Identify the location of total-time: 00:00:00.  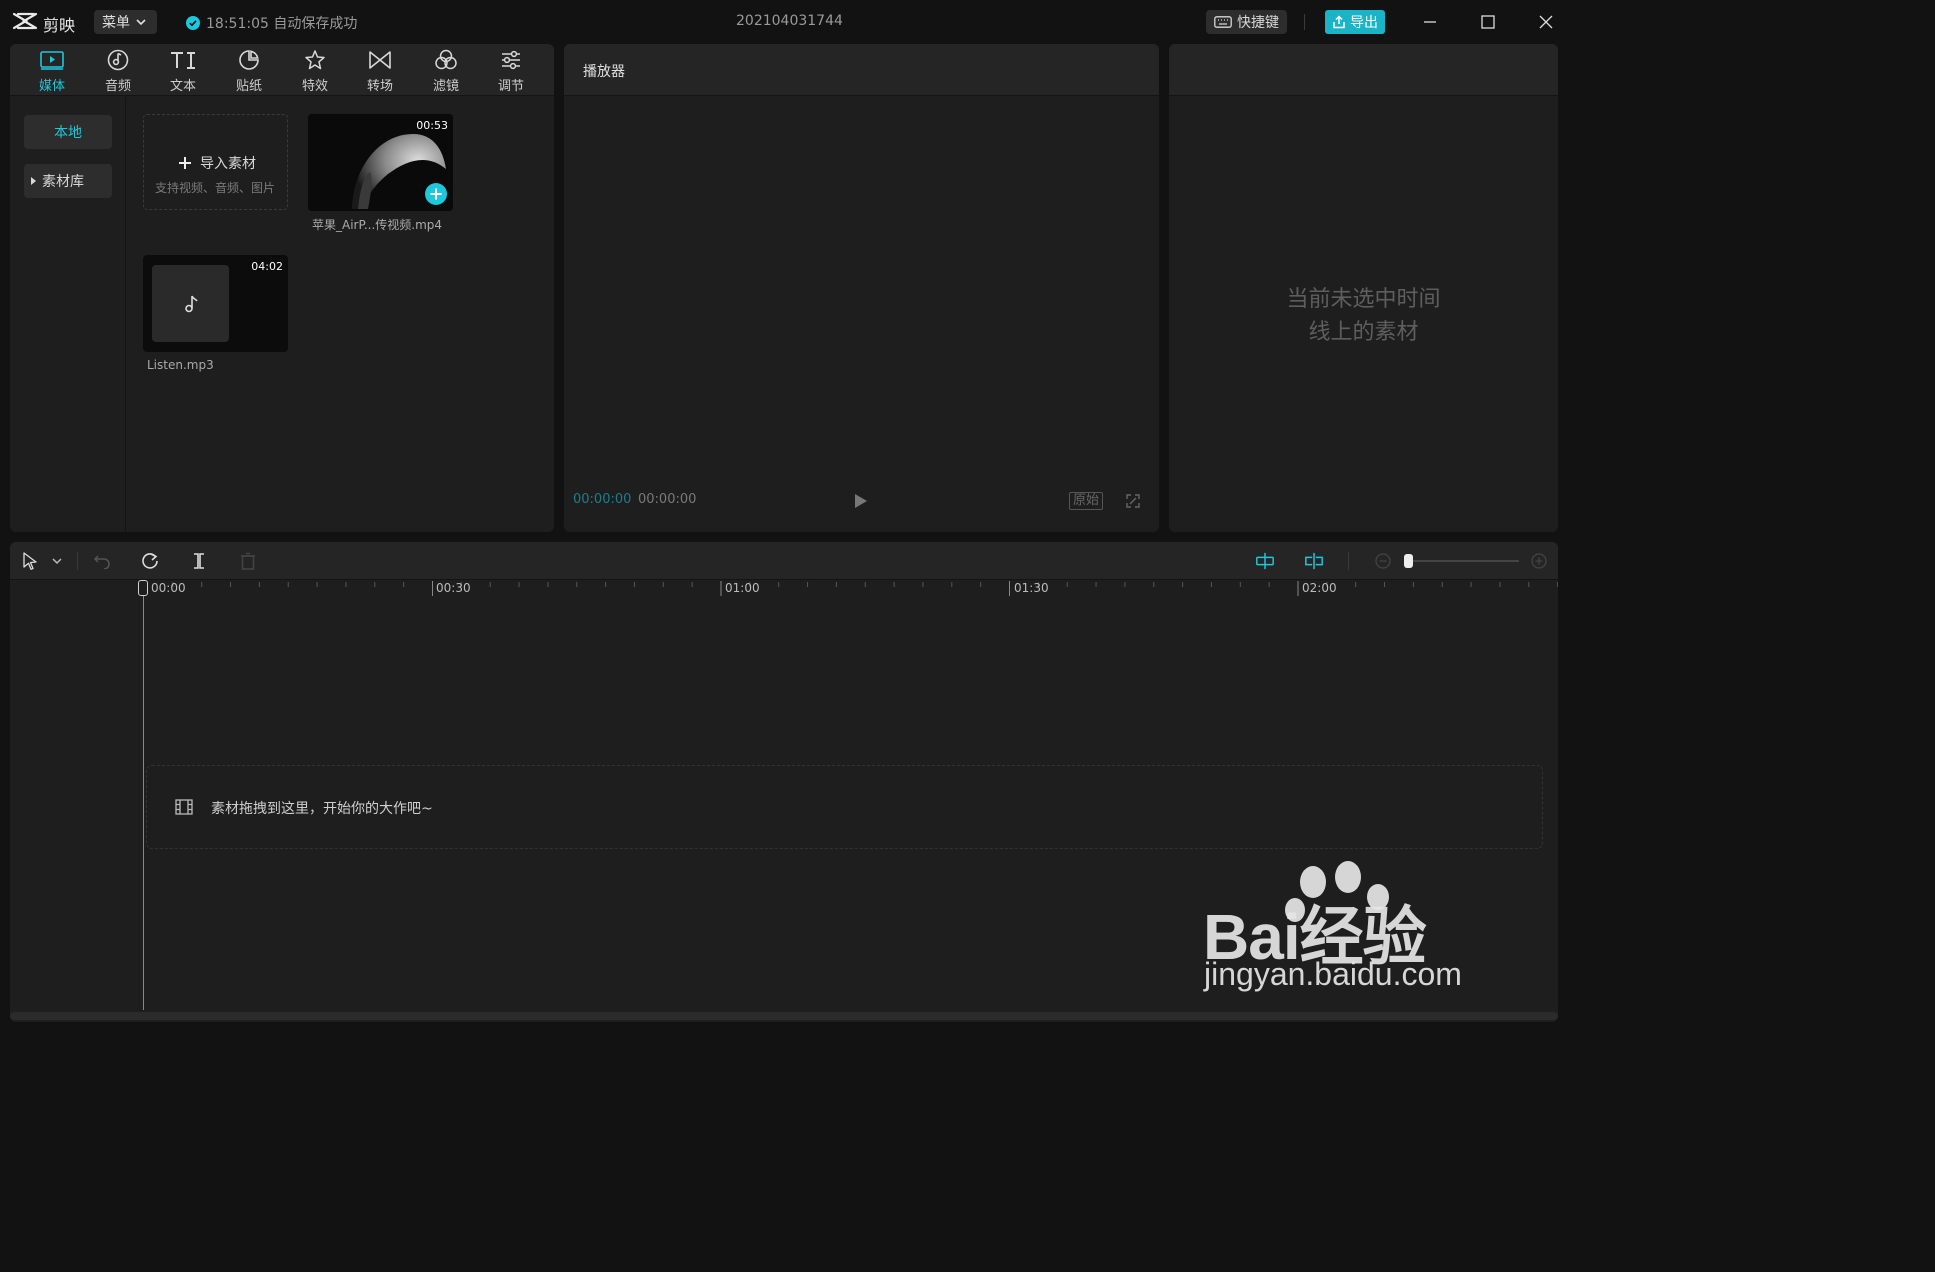
(667, 499).